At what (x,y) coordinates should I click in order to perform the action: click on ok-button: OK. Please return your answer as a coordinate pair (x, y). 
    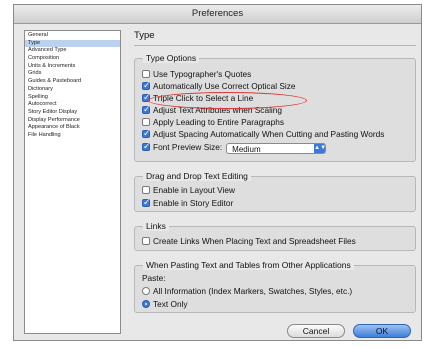
    Looking at the image, I should click on (382, 331).